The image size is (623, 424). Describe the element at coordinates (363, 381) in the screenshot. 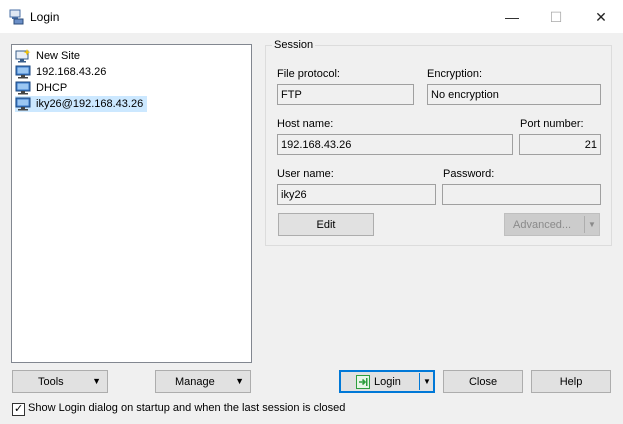

I see `login-icon` at that location.